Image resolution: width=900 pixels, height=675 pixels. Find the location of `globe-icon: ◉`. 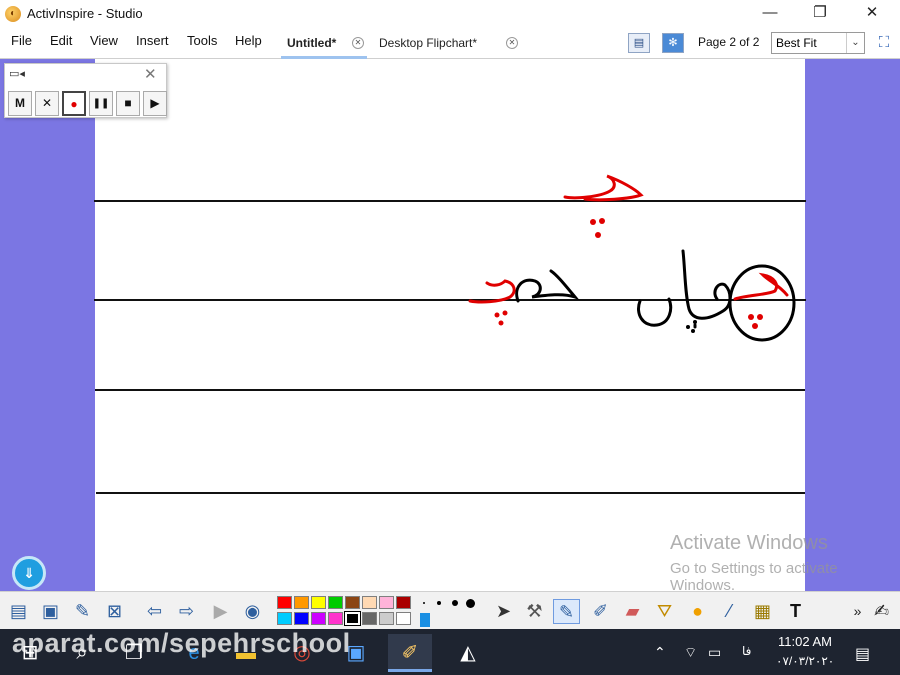

globe-icon: ◉ is located at coordinates (252, 611).